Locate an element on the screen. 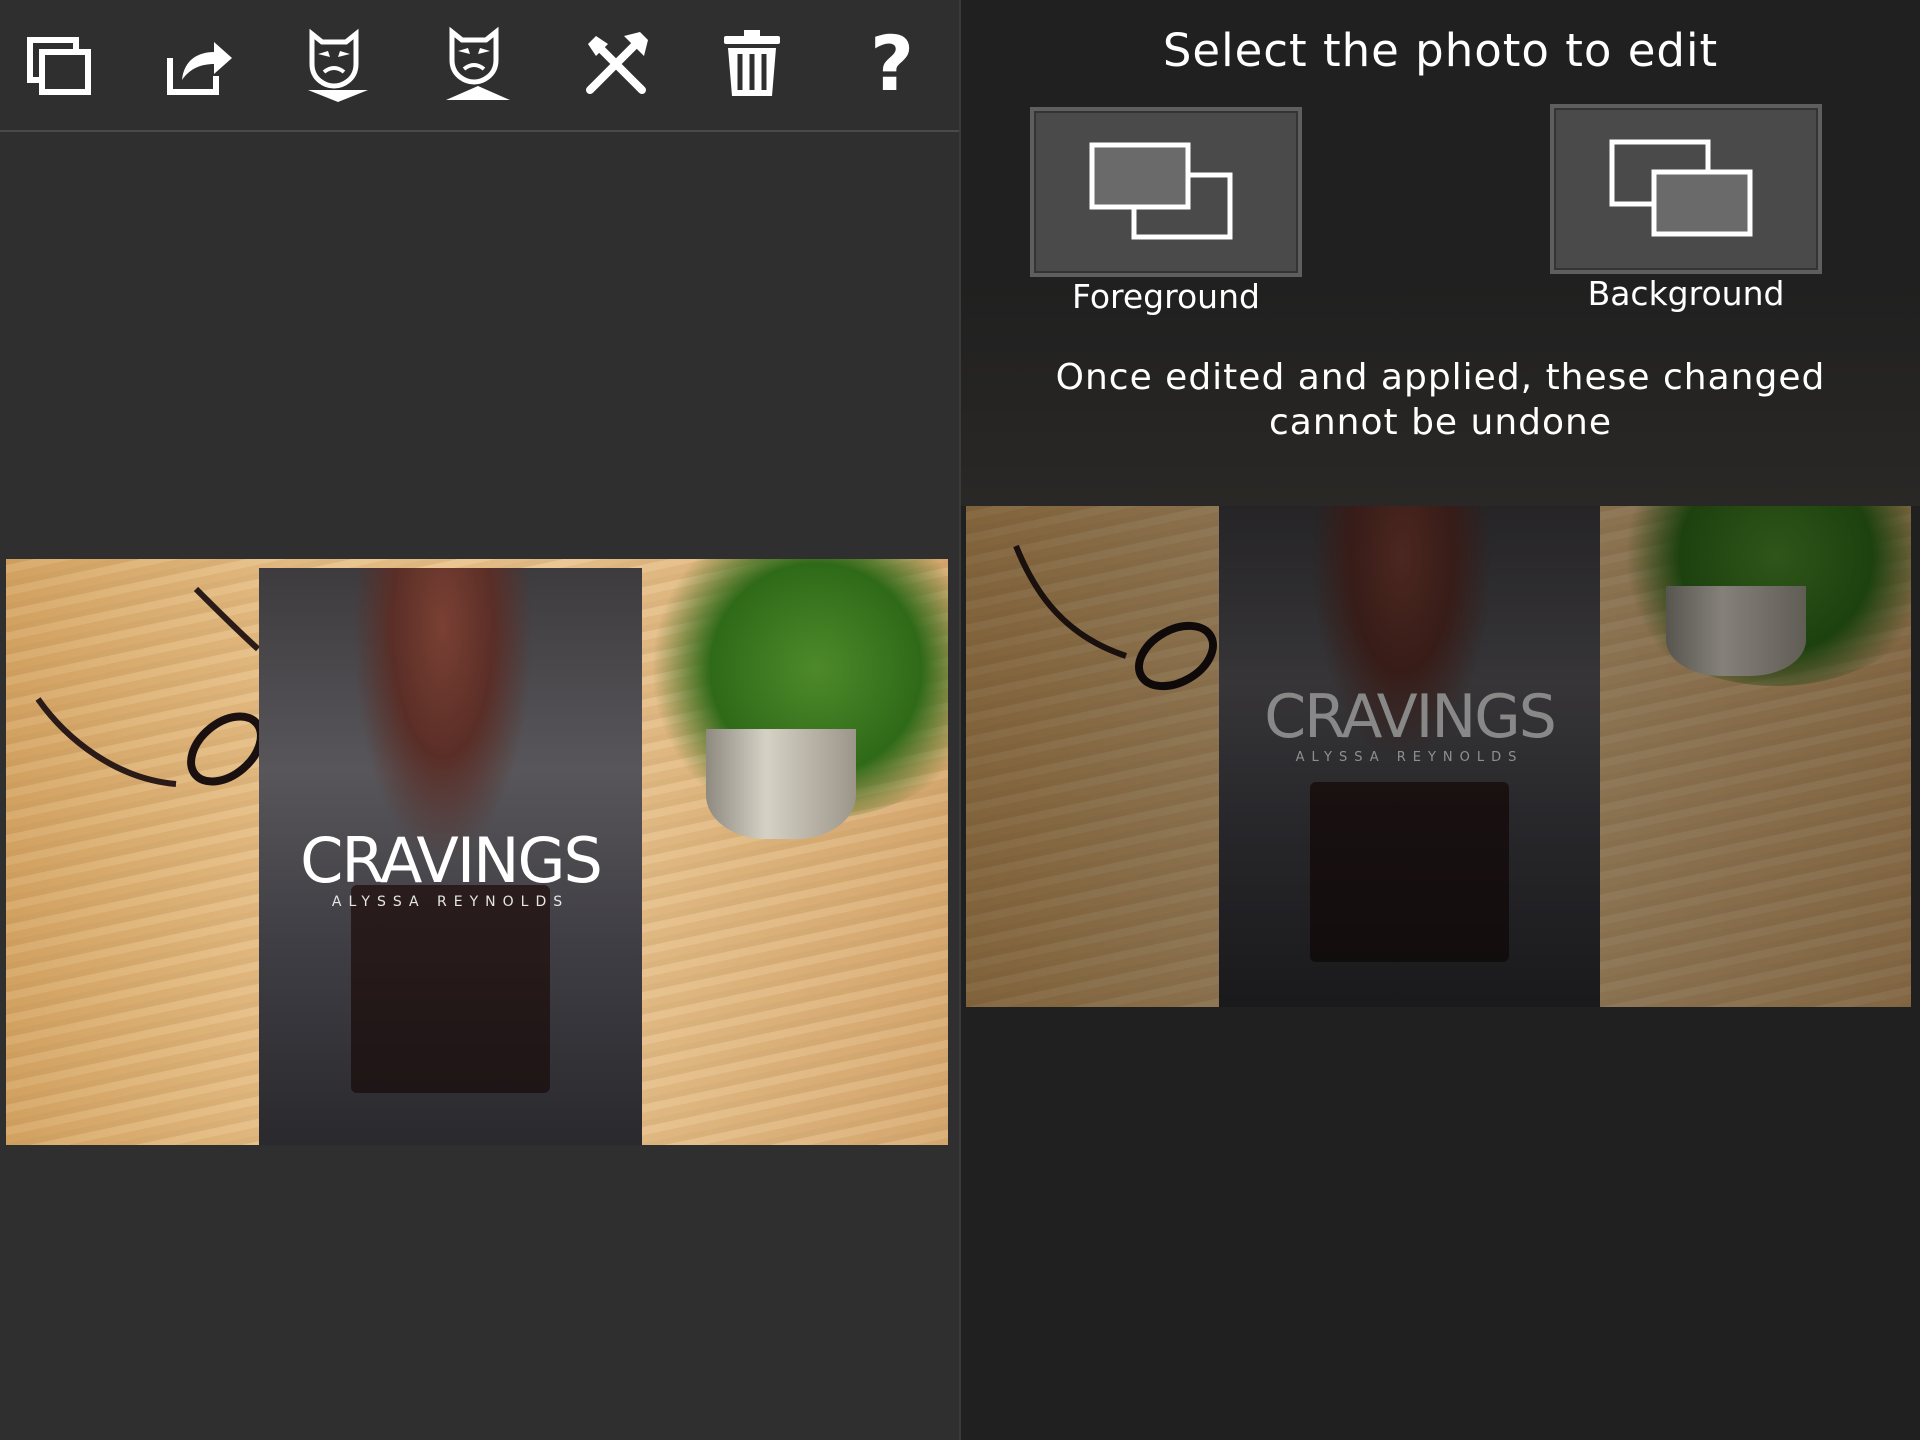  selector-title: Select the photo to edit is located at coordinates (1440, 50).